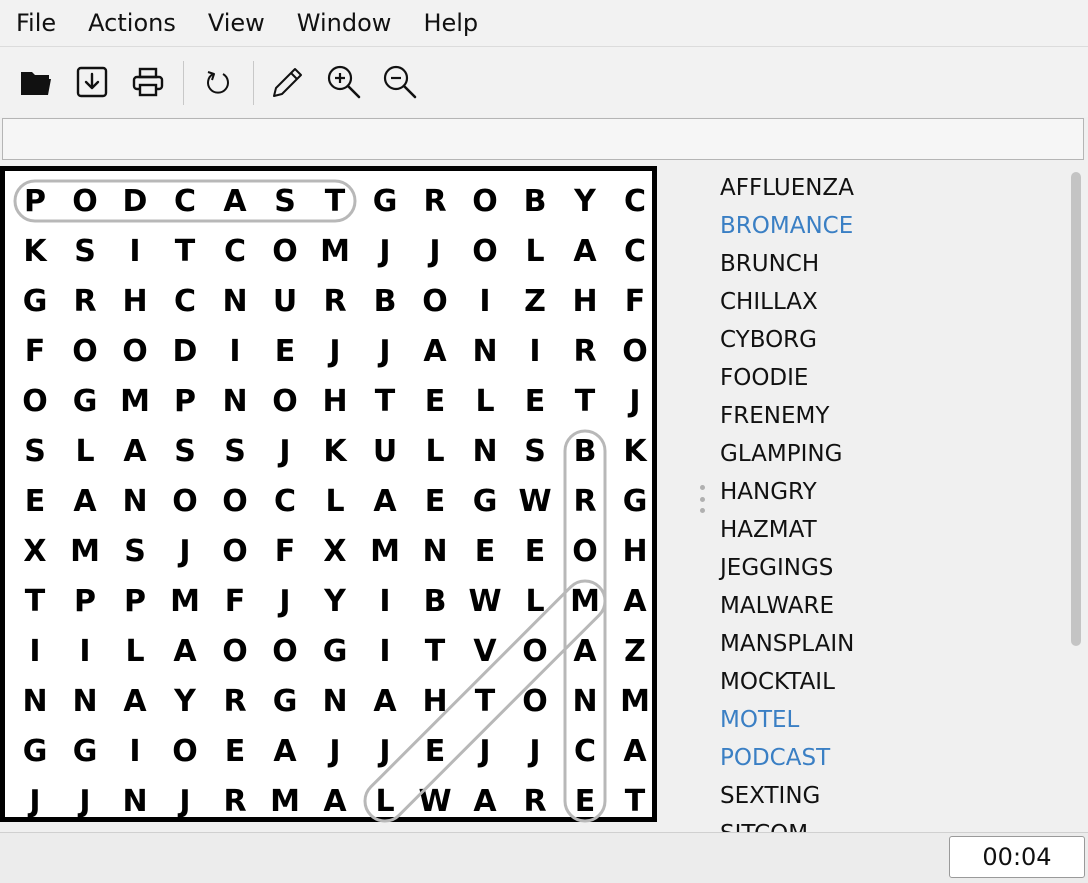 This screenshot has height=883, width=1088. What do you see at coordinates (543, 139) in the screenshot?
I see `clue-field` at bounding box center [543, 139].